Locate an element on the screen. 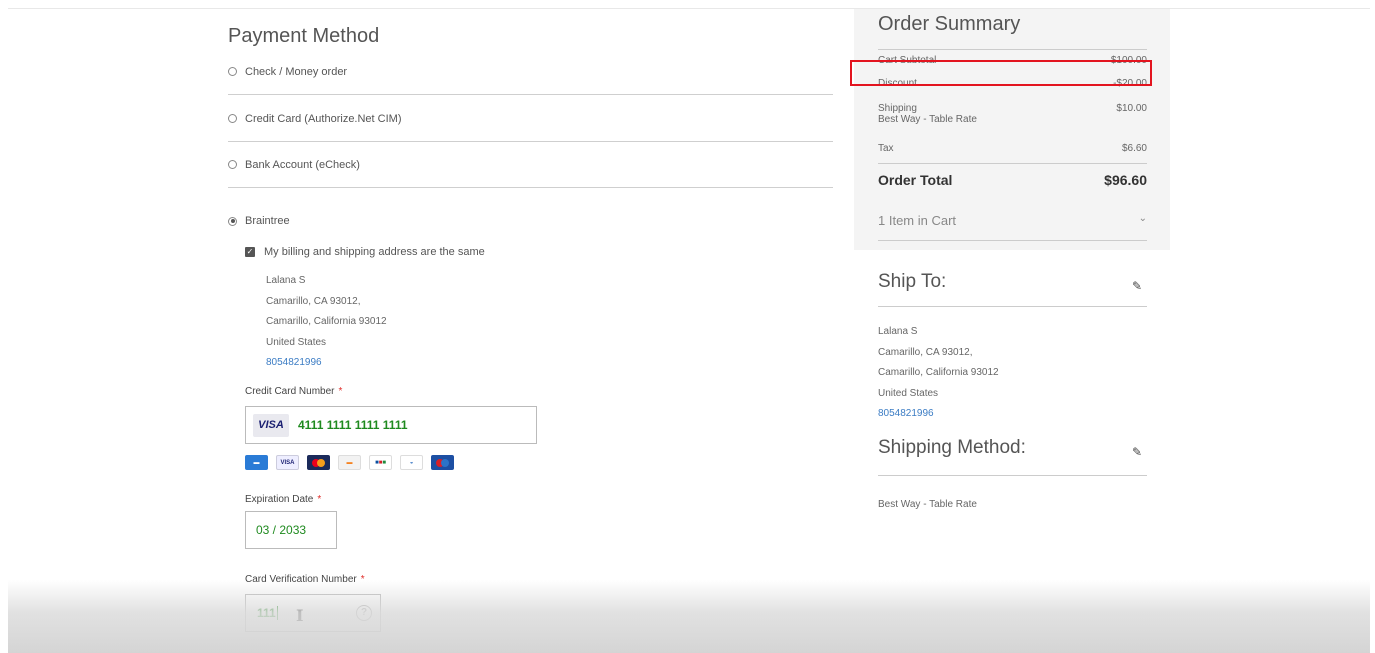 This screenshot has width=1375, height=653. jcb-icon: ■ ■ ■ is located at coordinates (380, 462).